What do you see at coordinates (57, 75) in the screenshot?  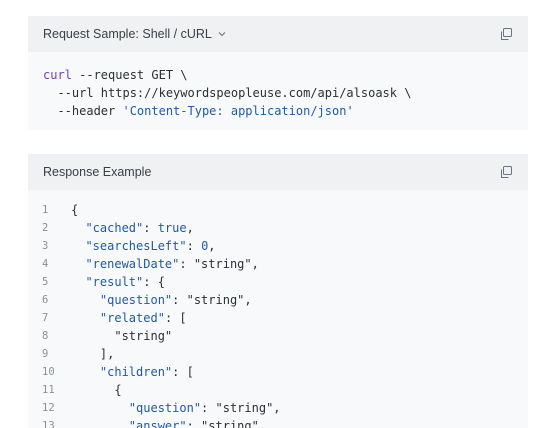 I see `code-keyword: curl` at bounding box center [57, 75].